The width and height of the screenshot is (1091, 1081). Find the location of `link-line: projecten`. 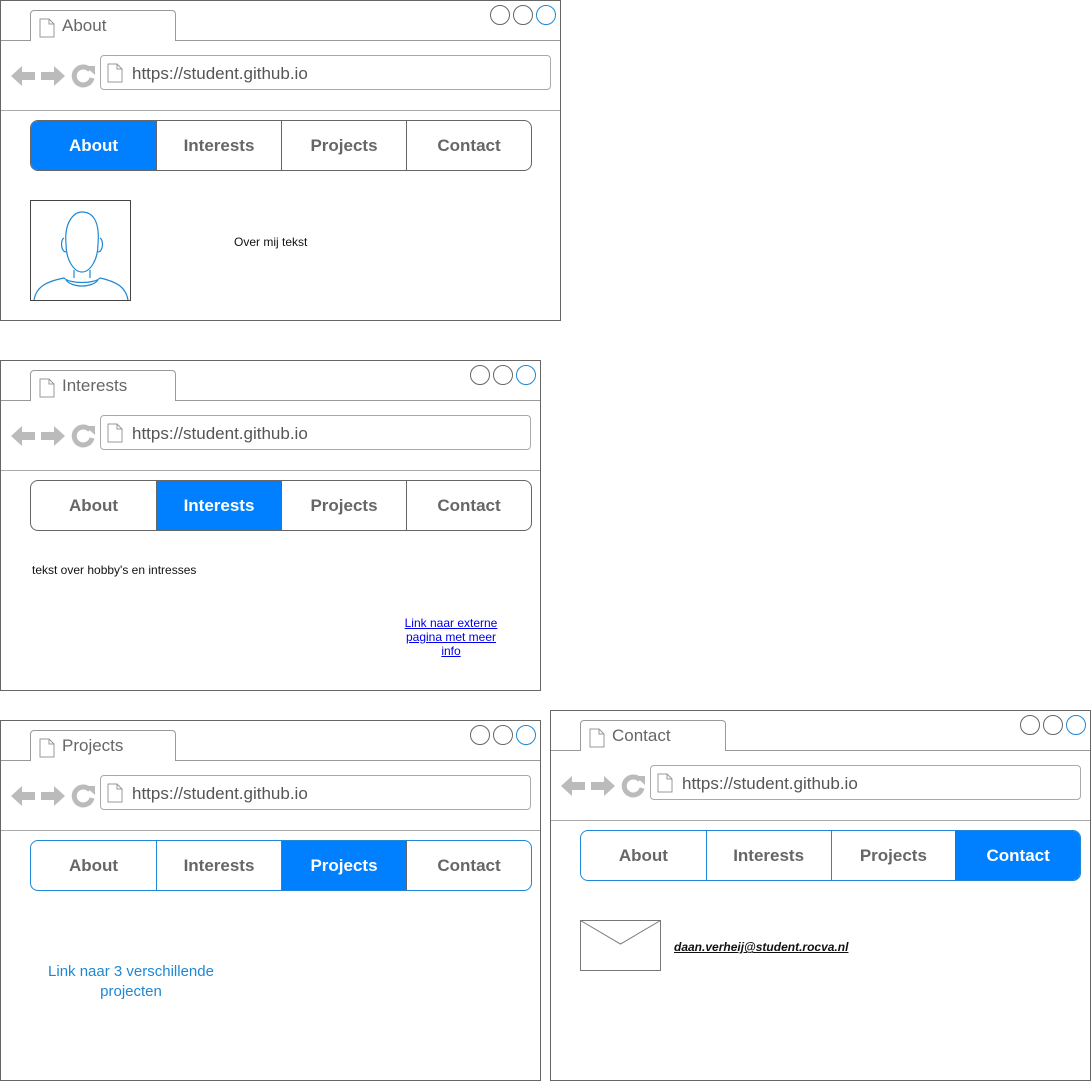

link-line: projecten is located at coordinates (131, 991).